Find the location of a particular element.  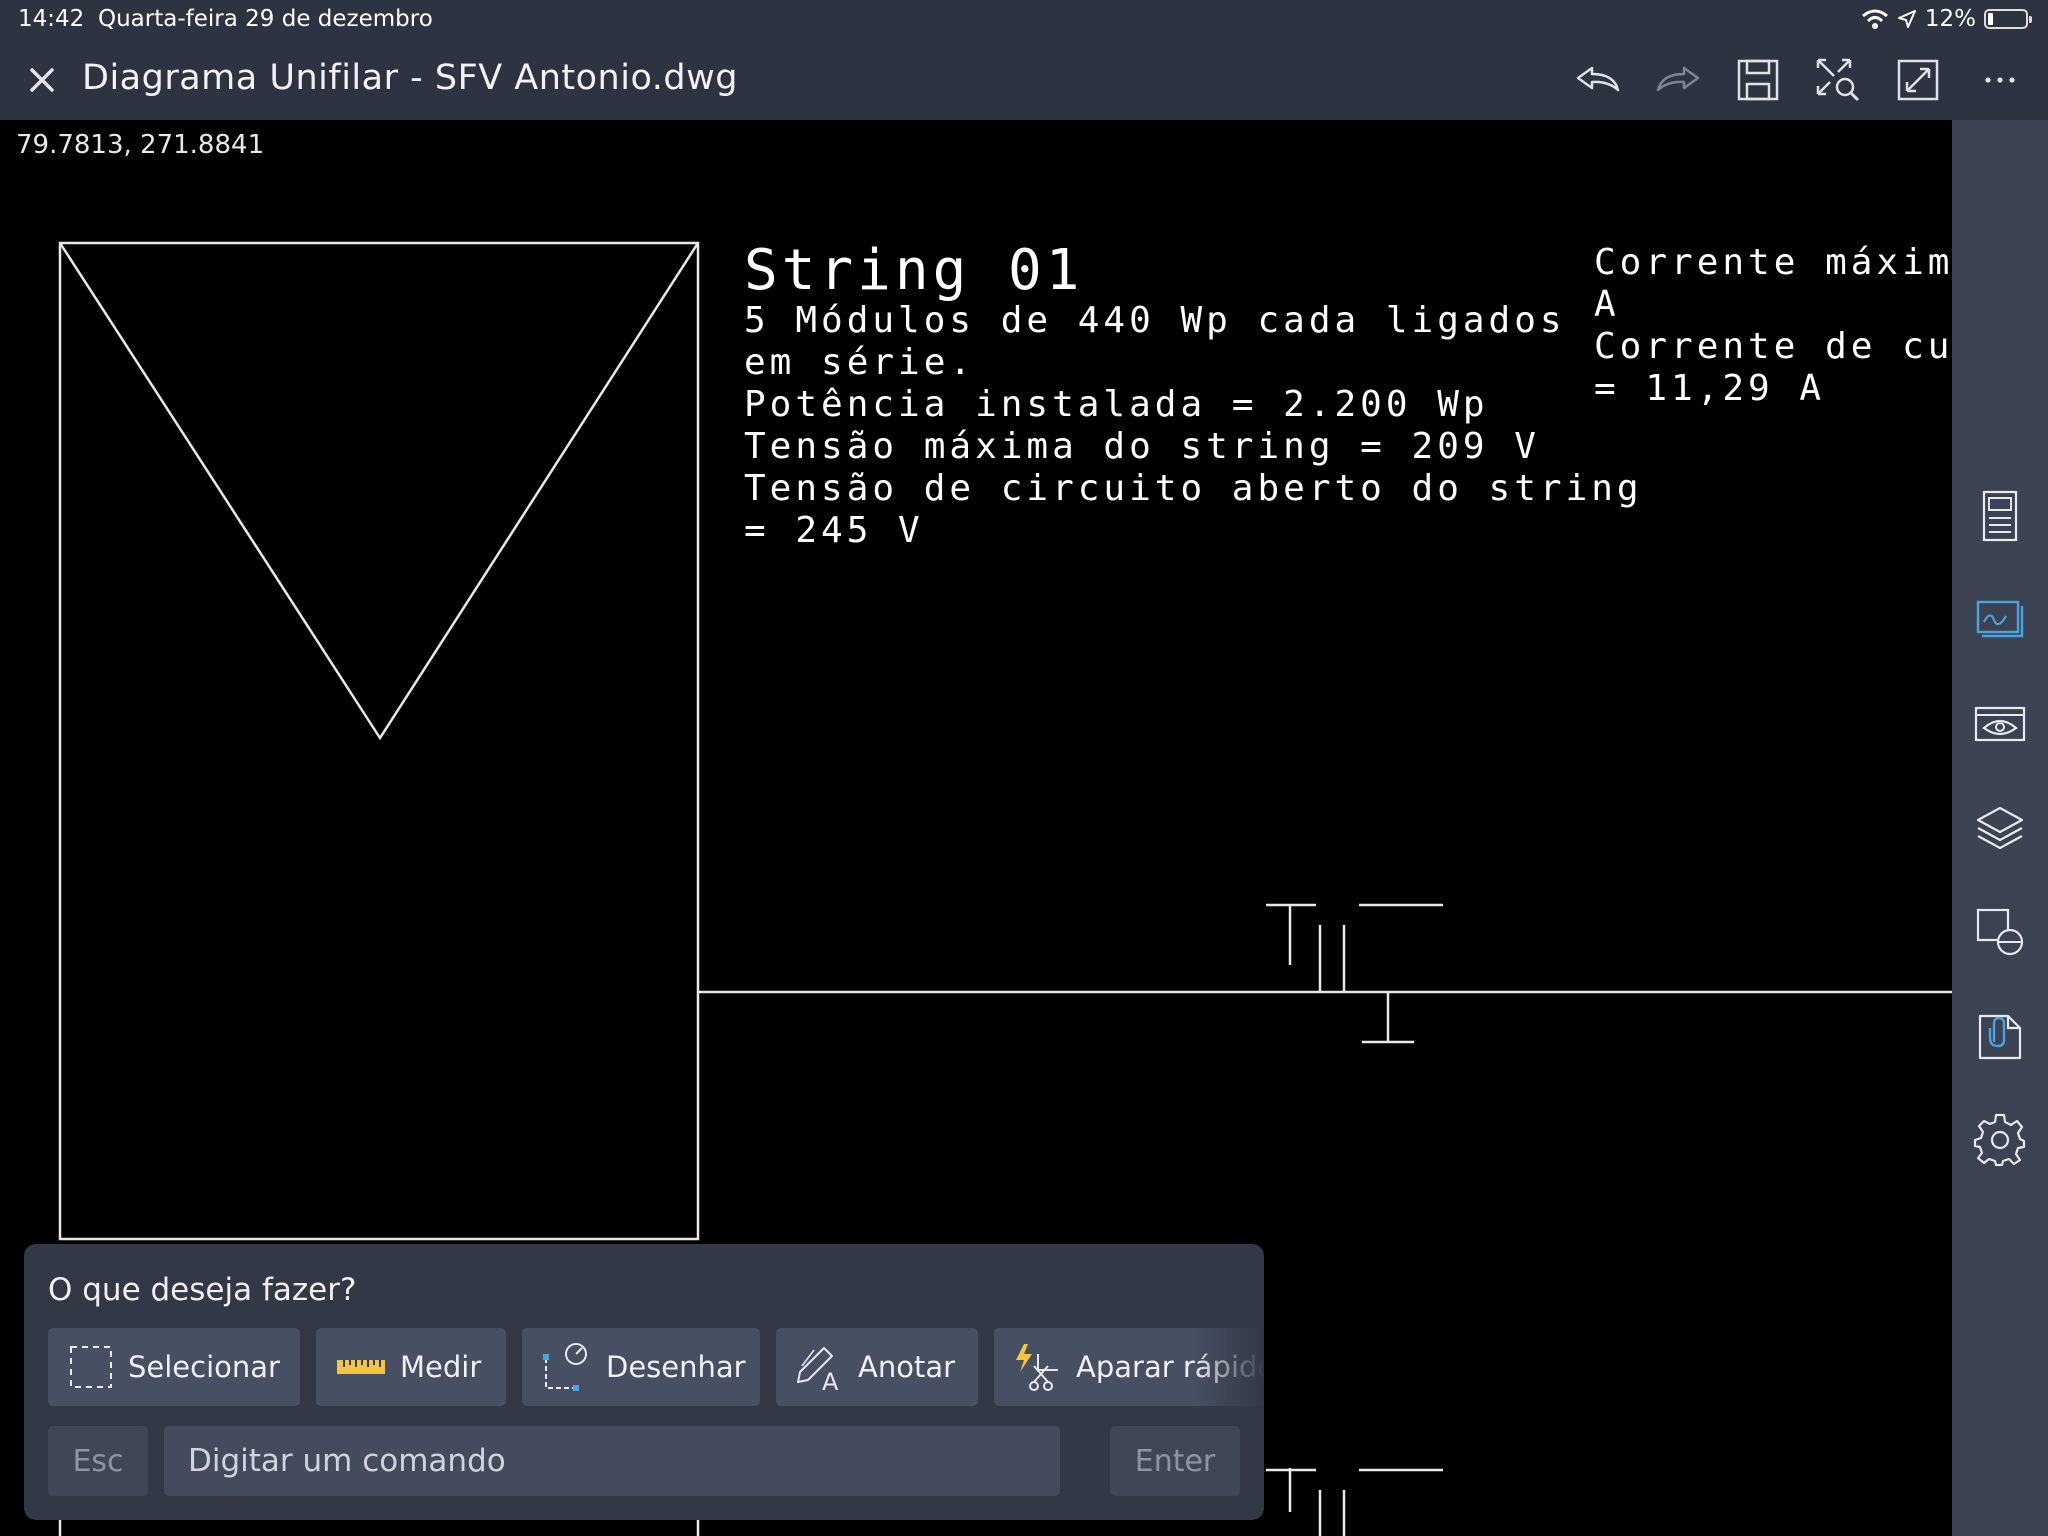

select-icon is located at coordinates (91, 1367).